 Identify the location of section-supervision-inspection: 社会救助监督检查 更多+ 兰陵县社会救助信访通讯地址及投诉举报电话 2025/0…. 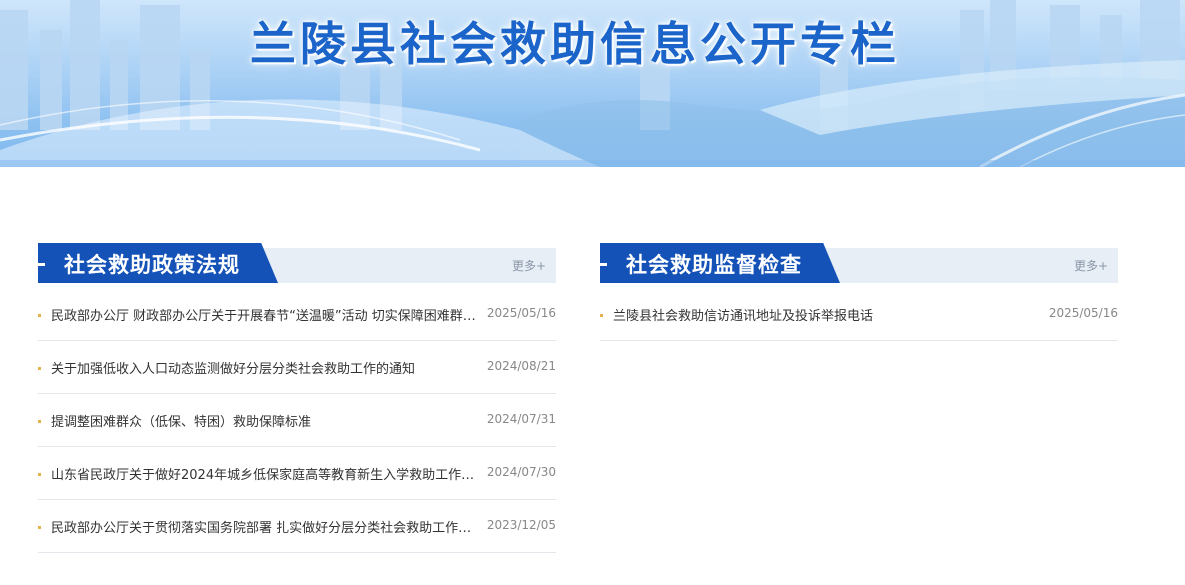
(859, 292).